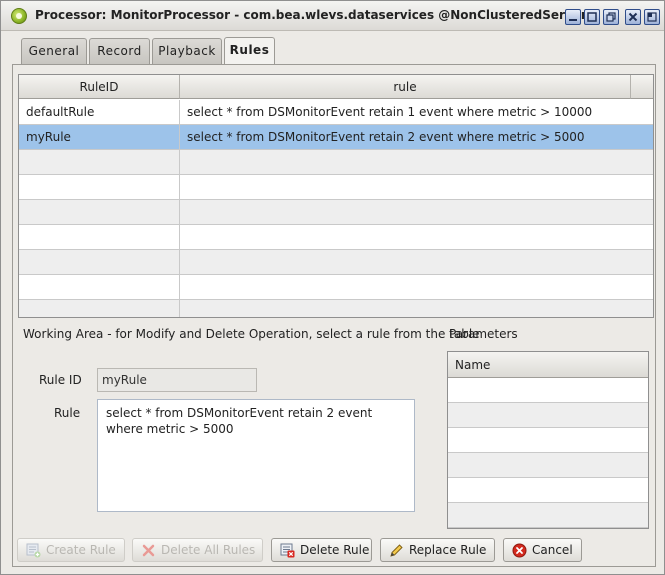 The image size is (665, 575). I want to click on minimize-icon, so click(573, 20).